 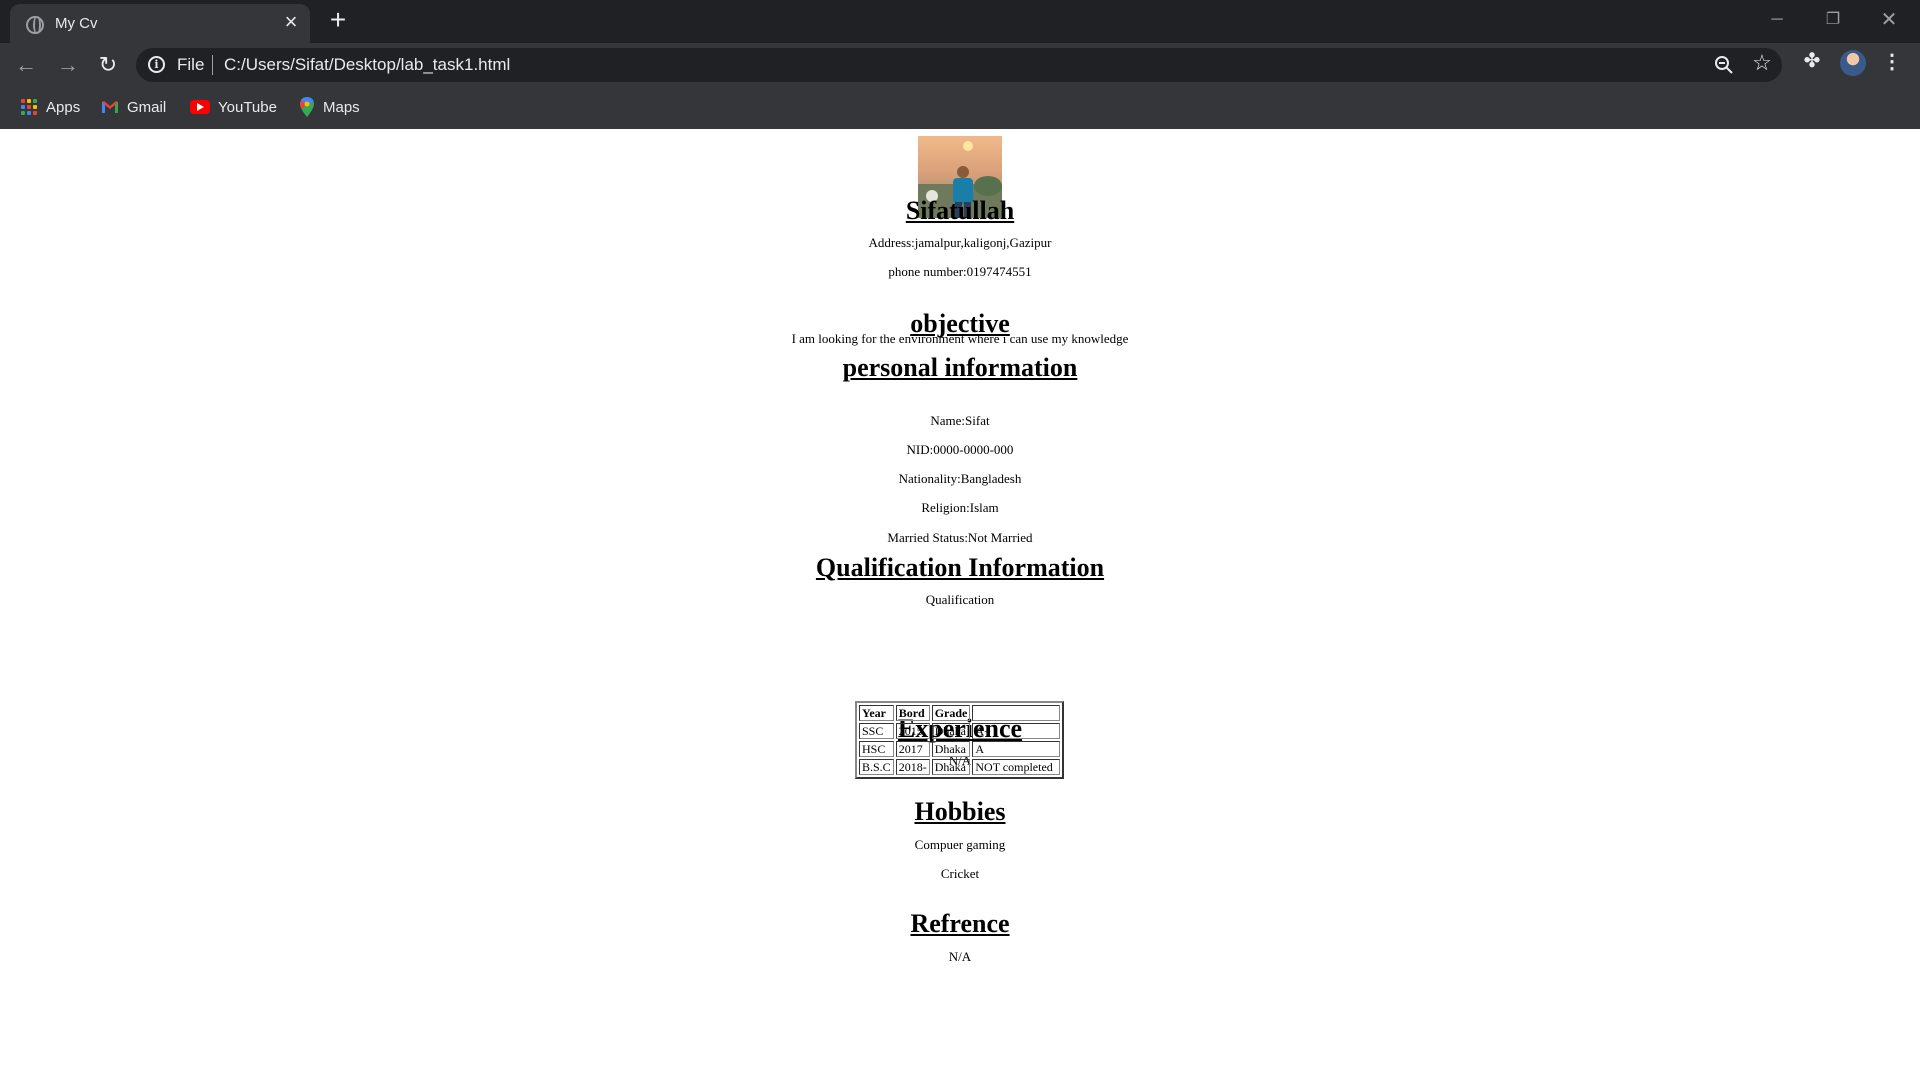 I want to click on bookmark-label: Maps, so click(x=341, y=107).